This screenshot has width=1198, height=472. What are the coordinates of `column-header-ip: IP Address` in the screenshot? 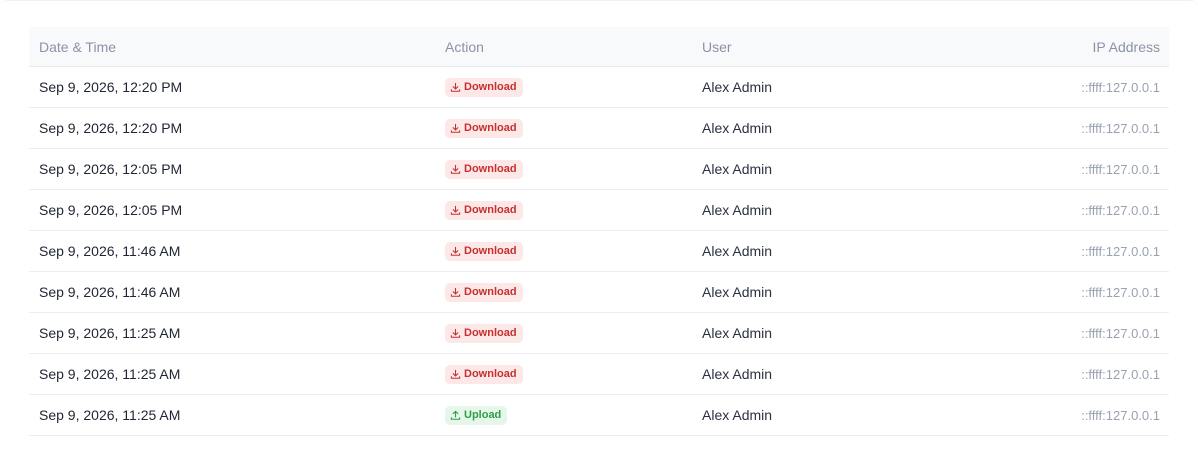 It's located at (1126, 46).